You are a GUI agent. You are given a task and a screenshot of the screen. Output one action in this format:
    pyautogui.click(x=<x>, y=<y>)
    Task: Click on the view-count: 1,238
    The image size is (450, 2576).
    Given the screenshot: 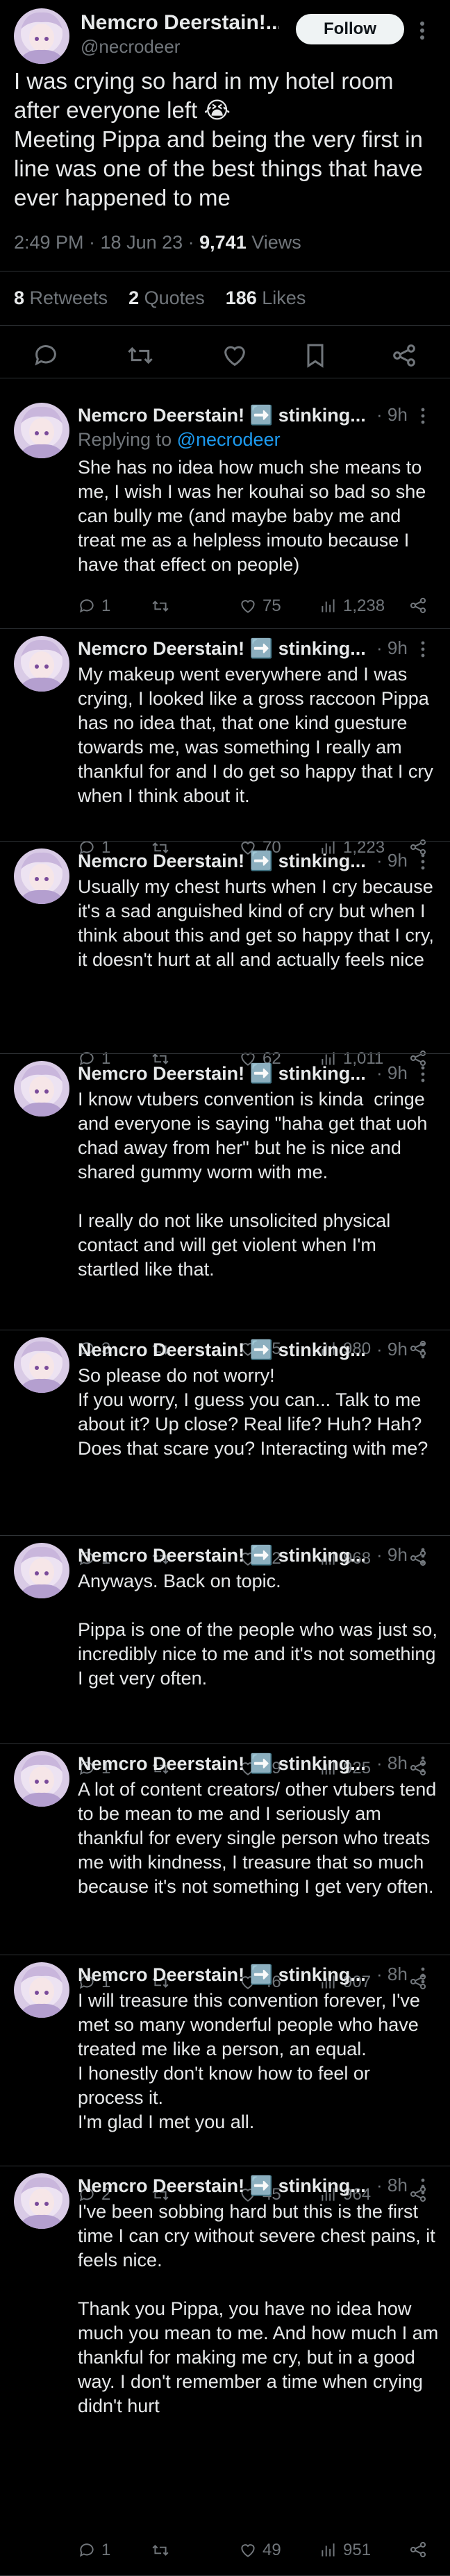 What is the action you would take?
    pyautogui.click(x=352, y=606)
    